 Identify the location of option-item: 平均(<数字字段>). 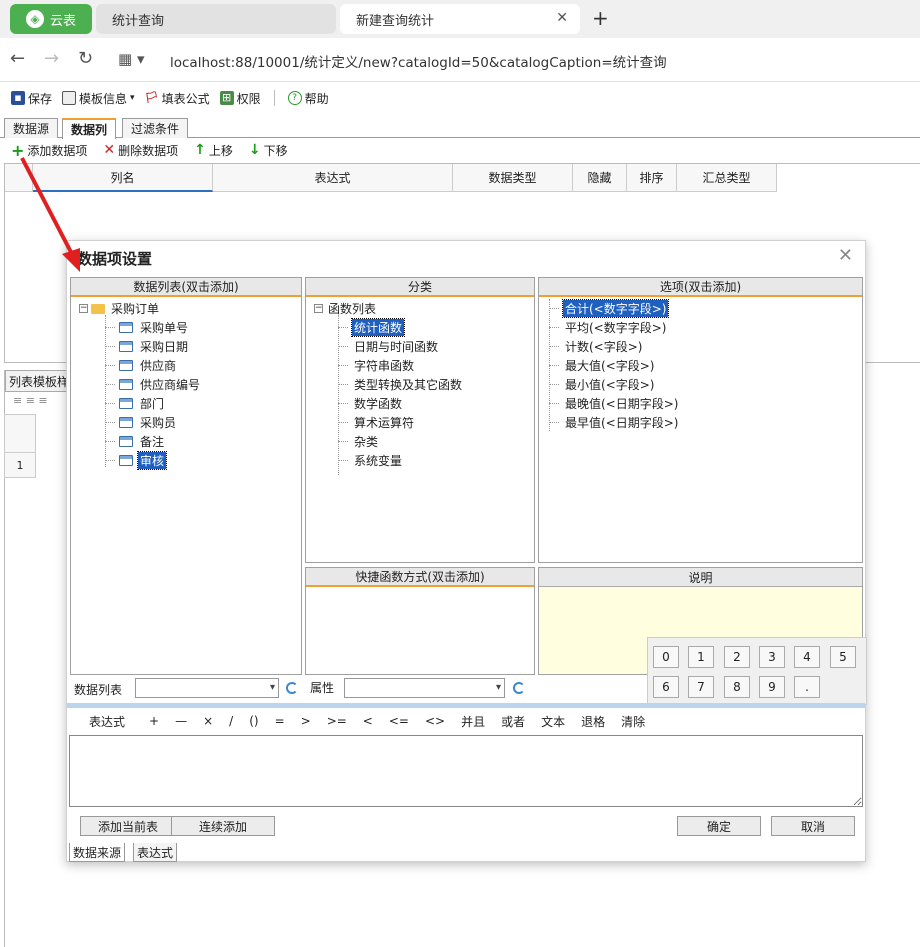
(700, 327).